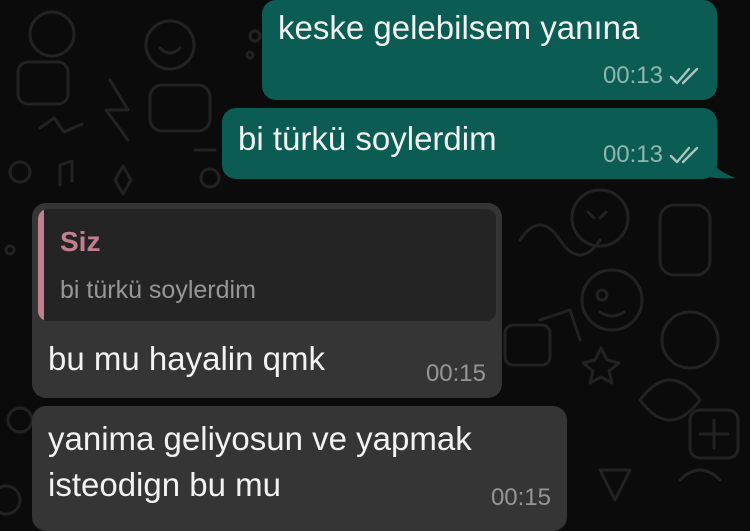 This screenshot has height=531, width=750. What do you see at coordinates (80, 241) in the screenshot?
I see `reply-quote-author: Siz` at bounding box center [80, 241].